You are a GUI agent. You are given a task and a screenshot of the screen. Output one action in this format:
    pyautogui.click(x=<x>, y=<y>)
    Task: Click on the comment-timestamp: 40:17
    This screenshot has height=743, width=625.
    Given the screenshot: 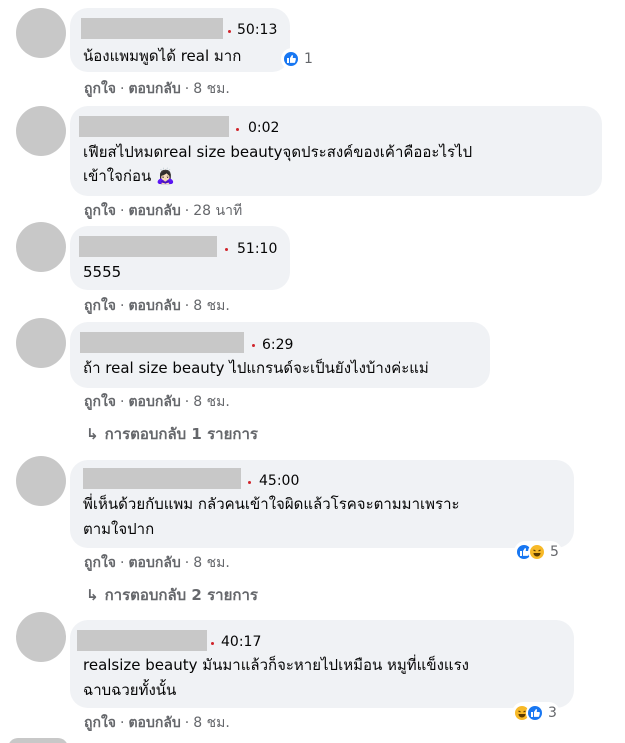 What is the action you would take?
    pyautogui.click(x=241, y=642)
    